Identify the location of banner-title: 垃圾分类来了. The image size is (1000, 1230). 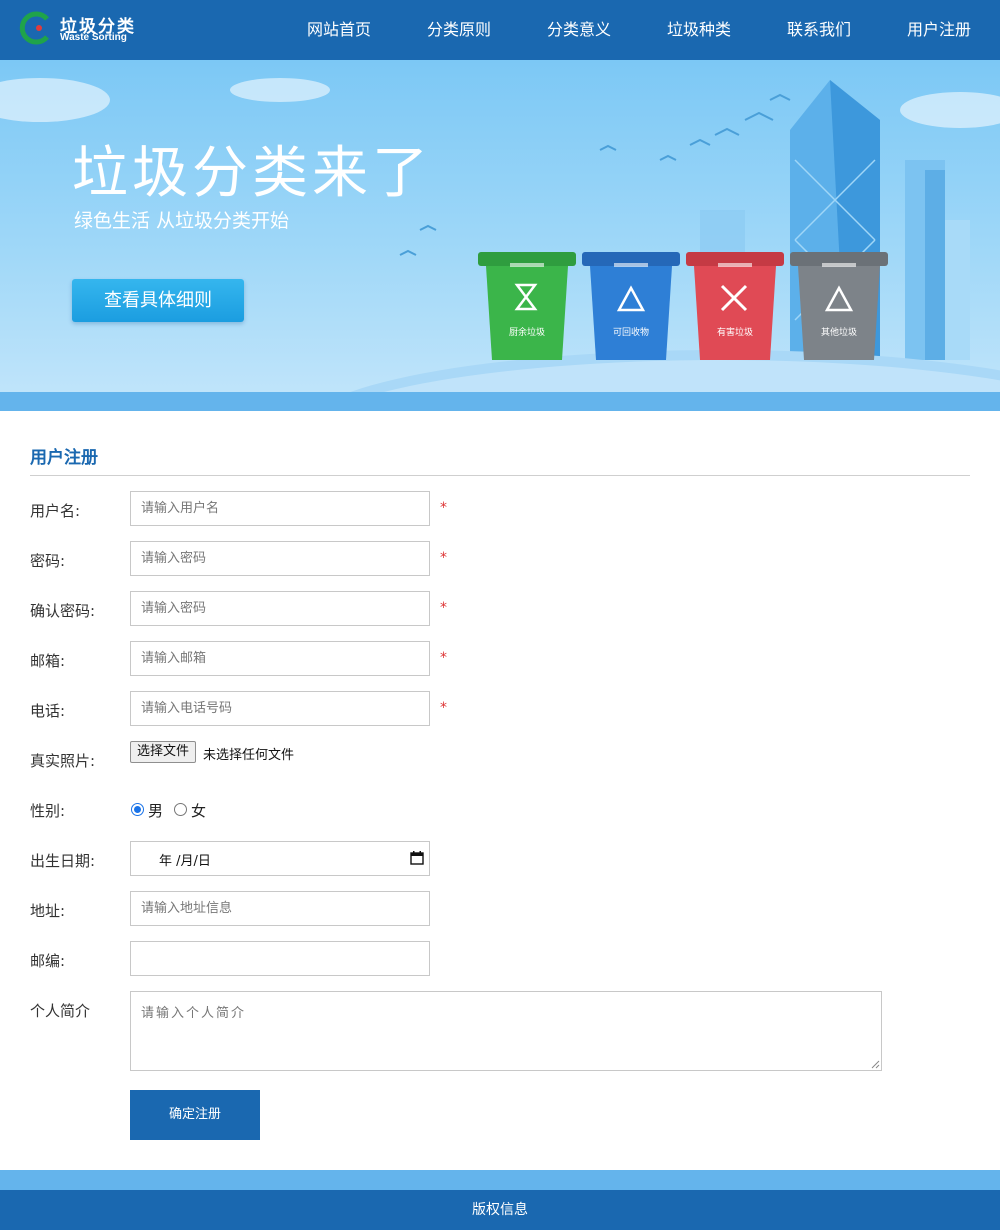
(252, 173).